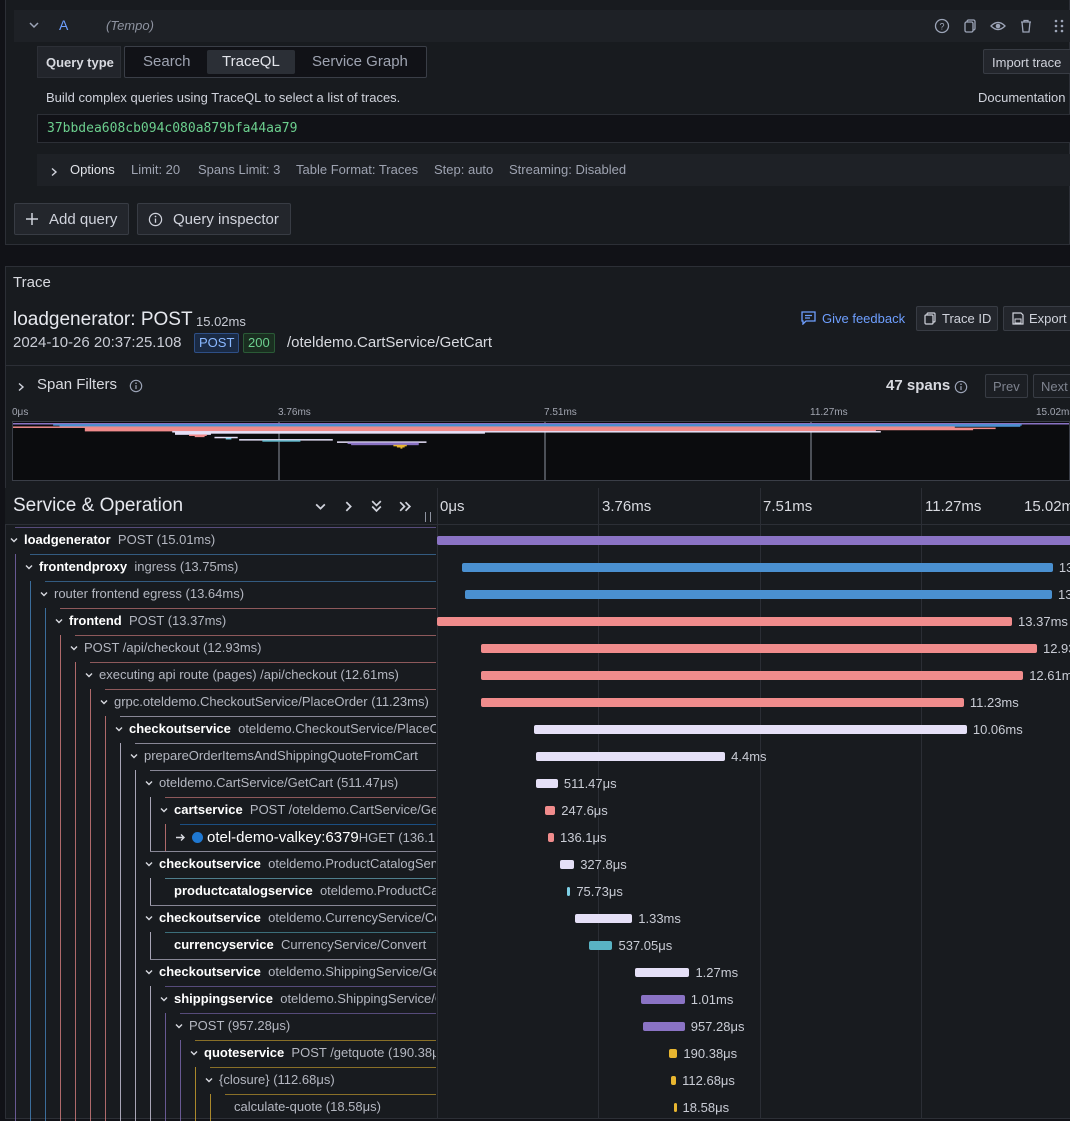 The image size is (1070, 1121). Describe the element at coordinates (538, 1107) in the screenshot. I see `span-row: calculate-quote (18.58μs) 18.58μs` at that location.